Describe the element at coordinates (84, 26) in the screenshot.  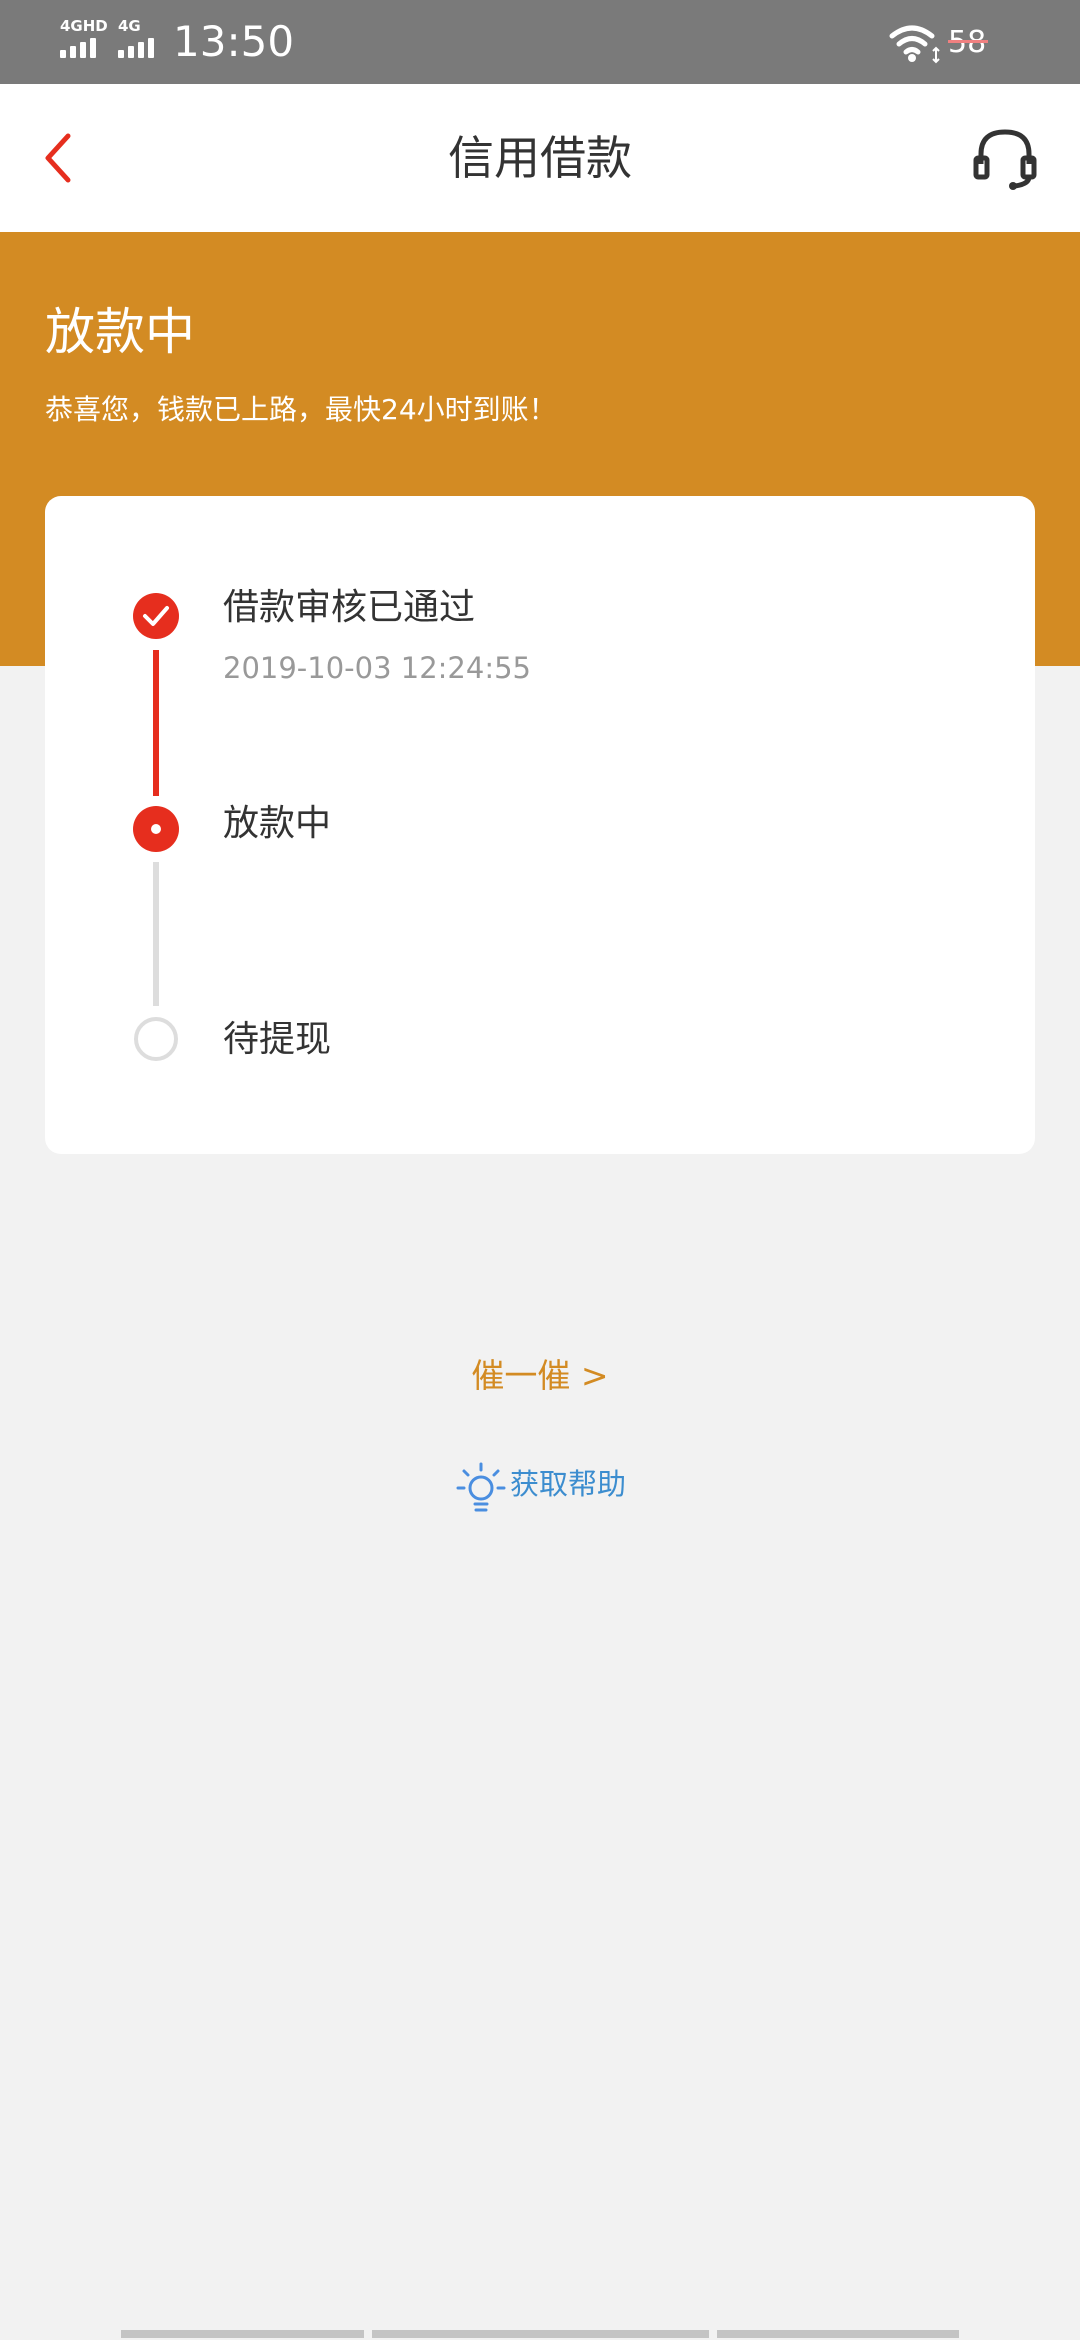
I see `network-type-1: 4GHD` at that location.